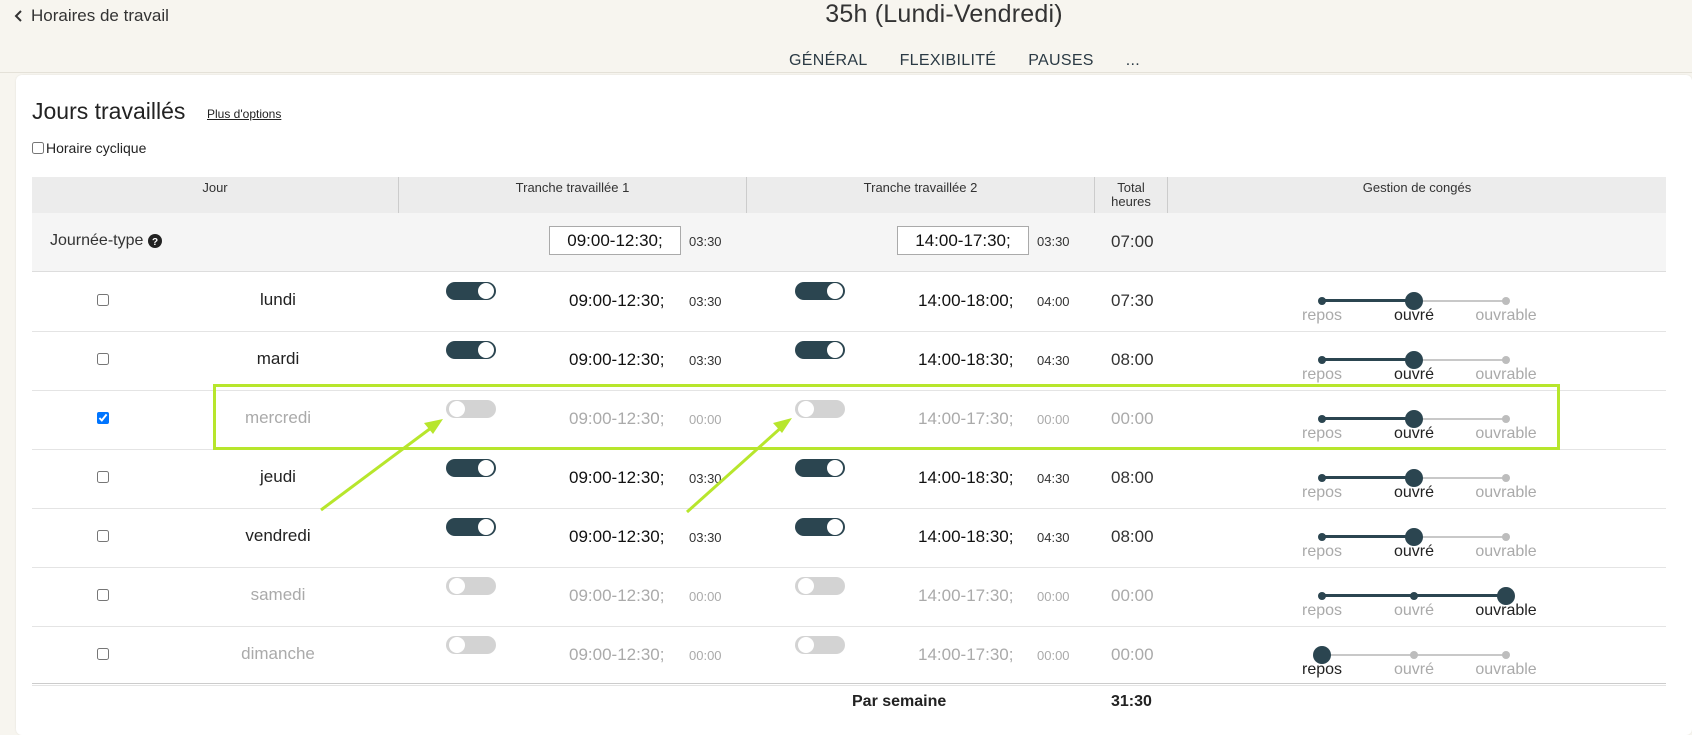 This screenshot has height=735, width=1692. I want to click on slot2-duration: 04:30, so click(1053, 360).